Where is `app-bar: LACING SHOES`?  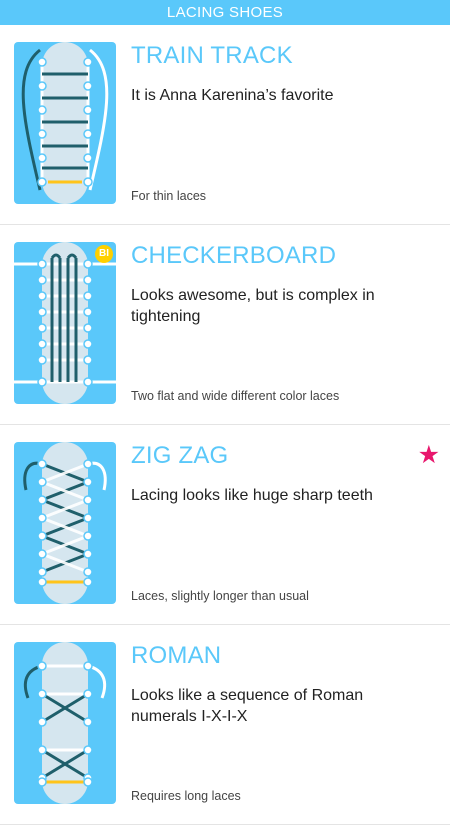
app-bar: LACING SHOES is located at coordinates (225, 12).